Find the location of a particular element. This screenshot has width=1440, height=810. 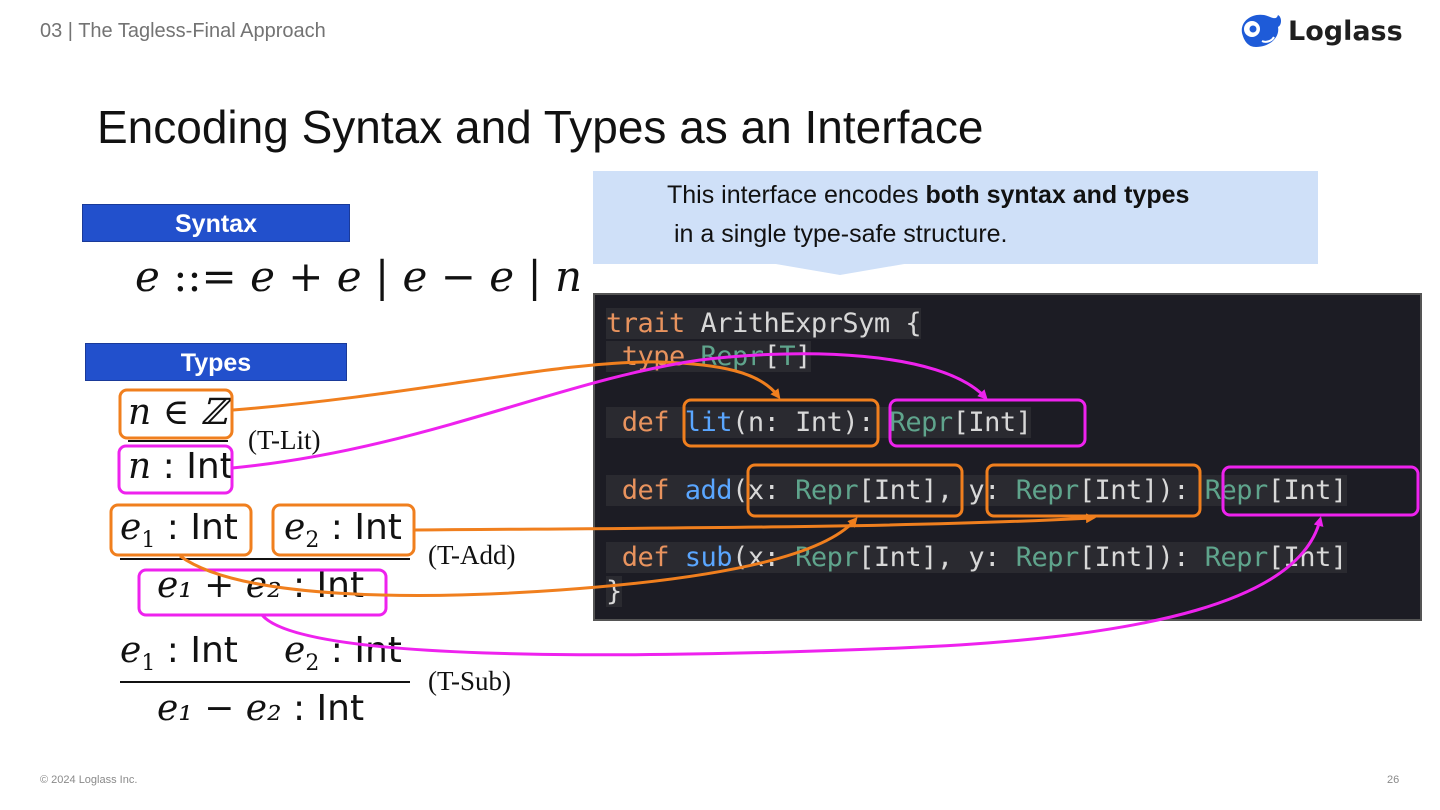

tsub-bar is located at coordinates (265, 682).